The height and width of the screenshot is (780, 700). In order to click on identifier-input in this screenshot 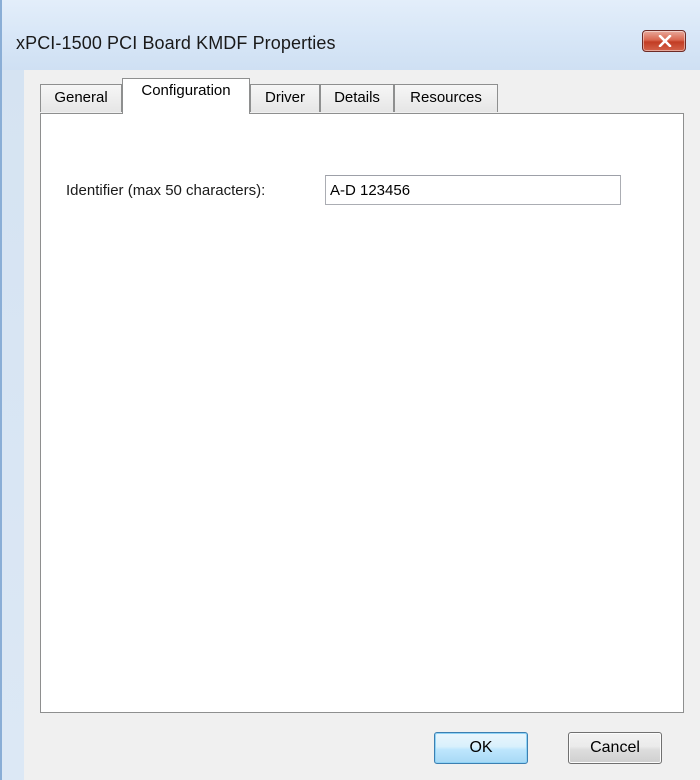, I will do `click(473, 190)`.